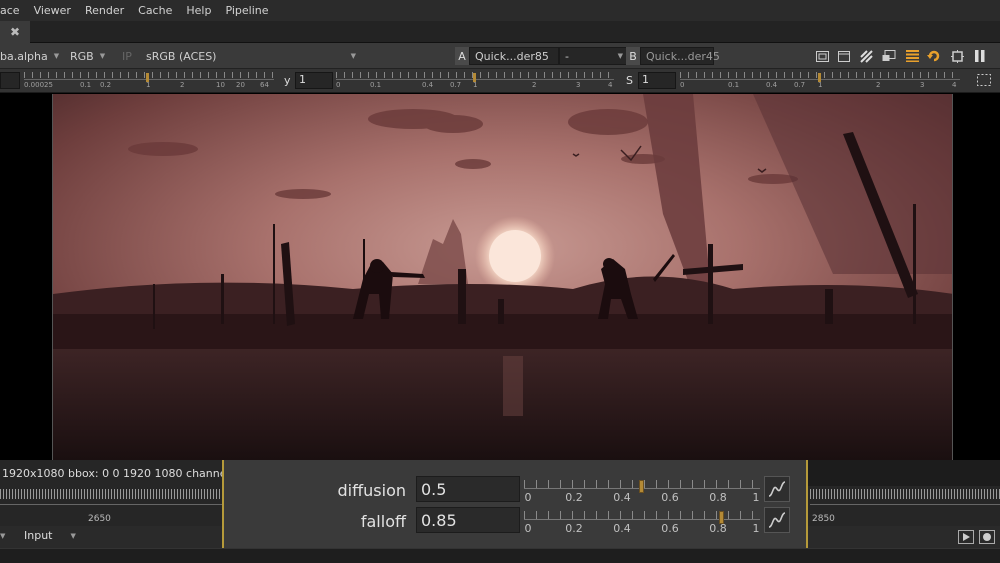  I want to click on timeline-ticks-left, so click(111, 494).